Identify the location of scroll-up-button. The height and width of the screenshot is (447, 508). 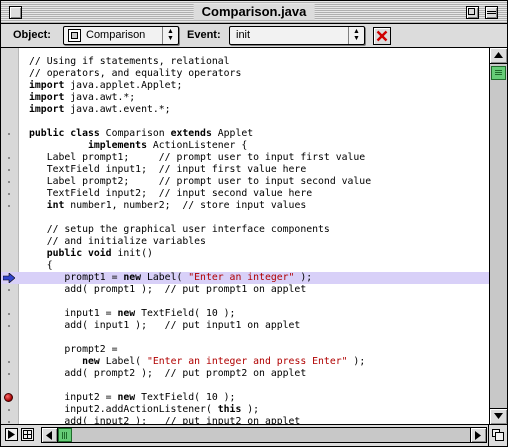
(498, 56).